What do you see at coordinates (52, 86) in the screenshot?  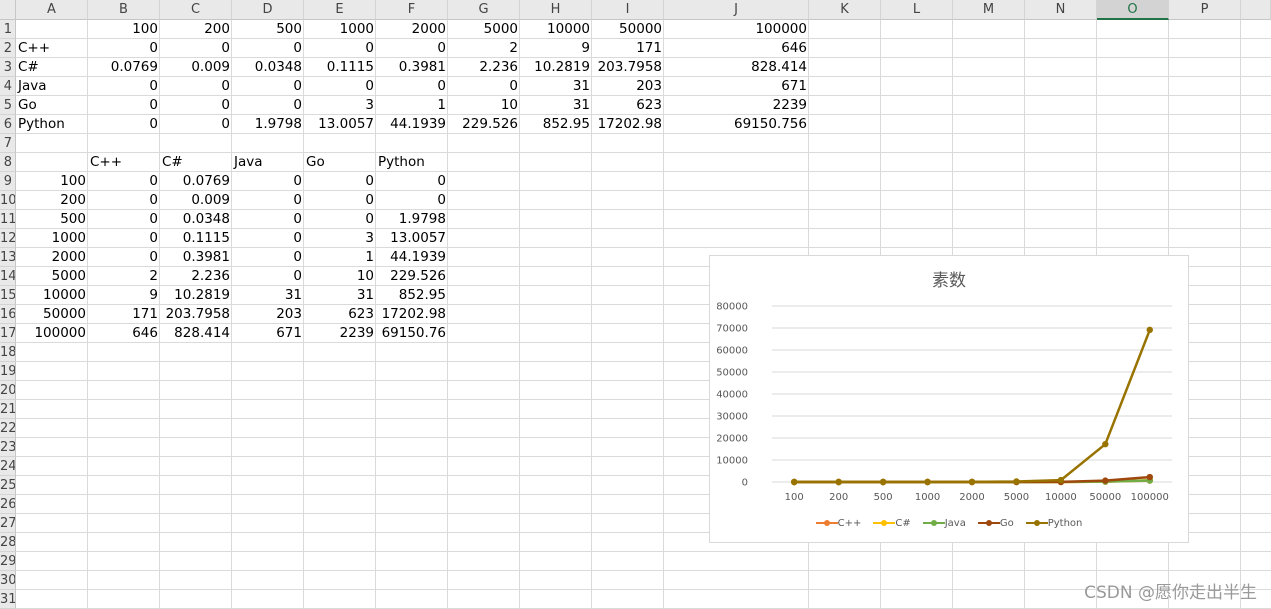 I see `cell-a4: Java` at bounding box center [52, 86].